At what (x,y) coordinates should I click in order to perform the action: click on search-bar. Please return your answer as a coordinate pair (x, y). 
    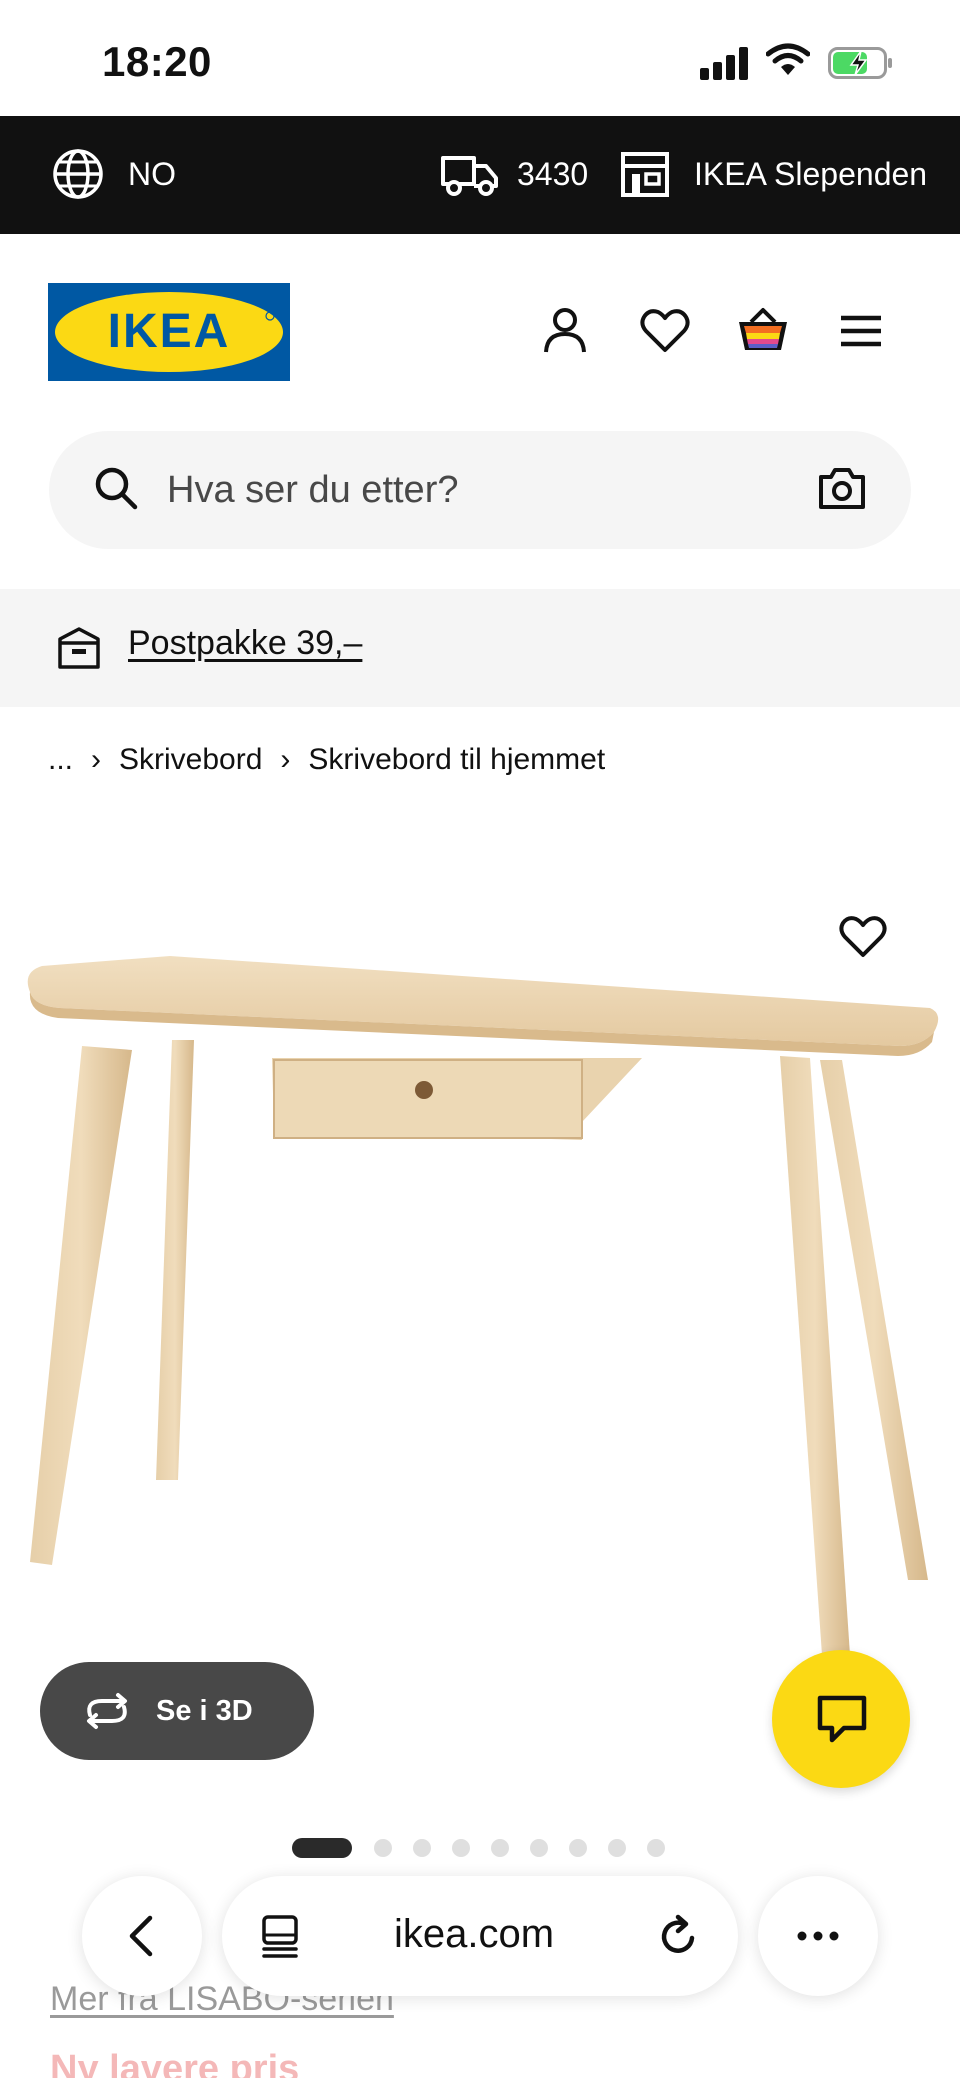
    Looking at the image, I should click on (480, 490).